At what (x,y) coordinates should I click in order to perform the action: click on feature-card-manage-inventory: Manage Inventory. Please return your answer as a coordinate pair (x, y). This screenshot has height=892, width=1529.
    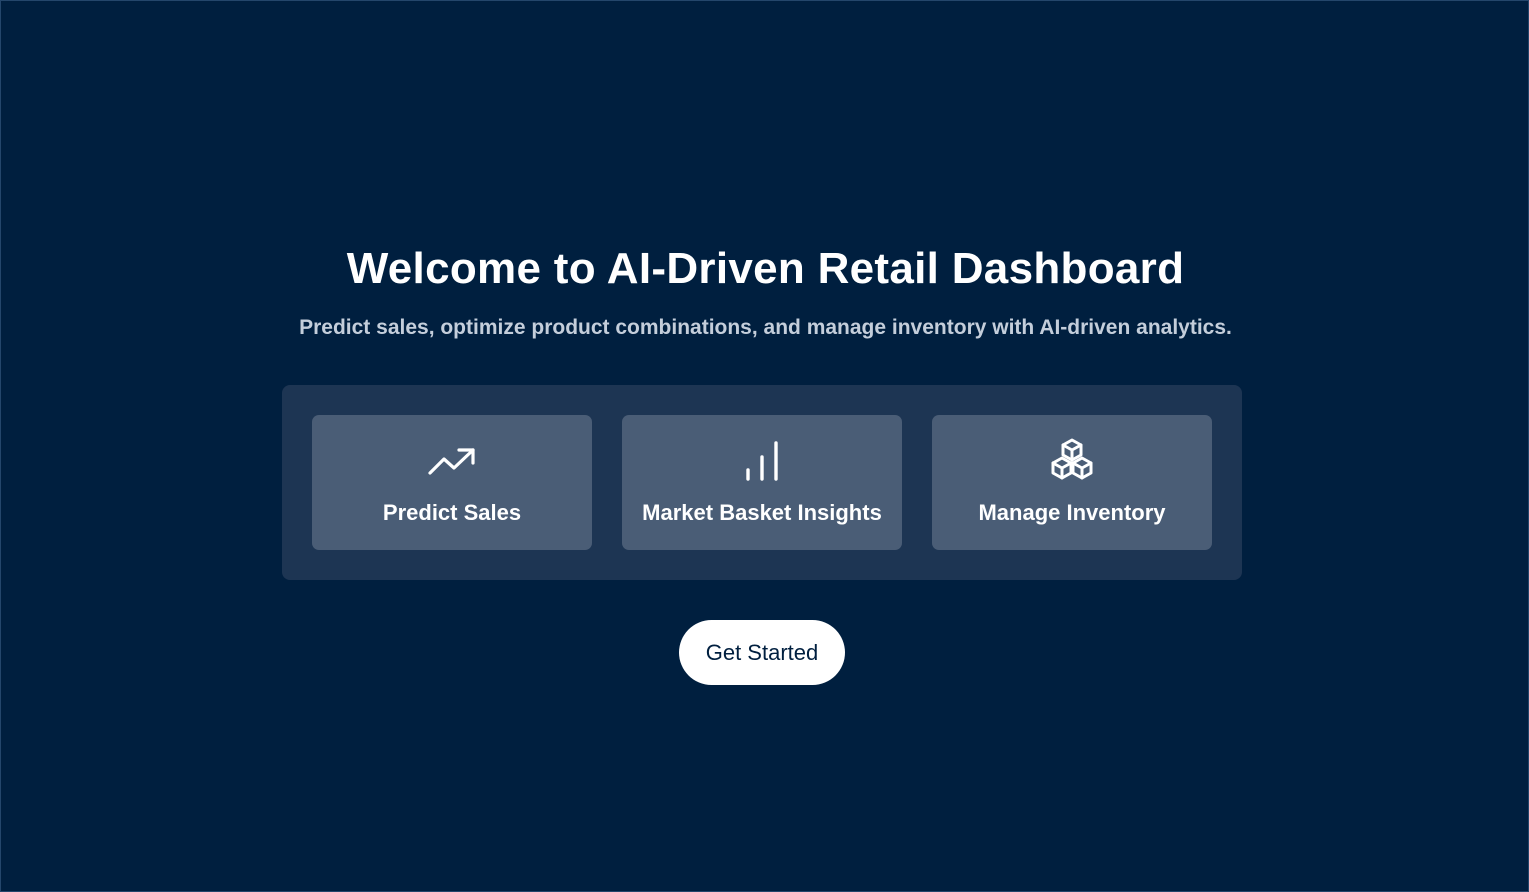
    Looking at the image, I should click on (1072, 482).